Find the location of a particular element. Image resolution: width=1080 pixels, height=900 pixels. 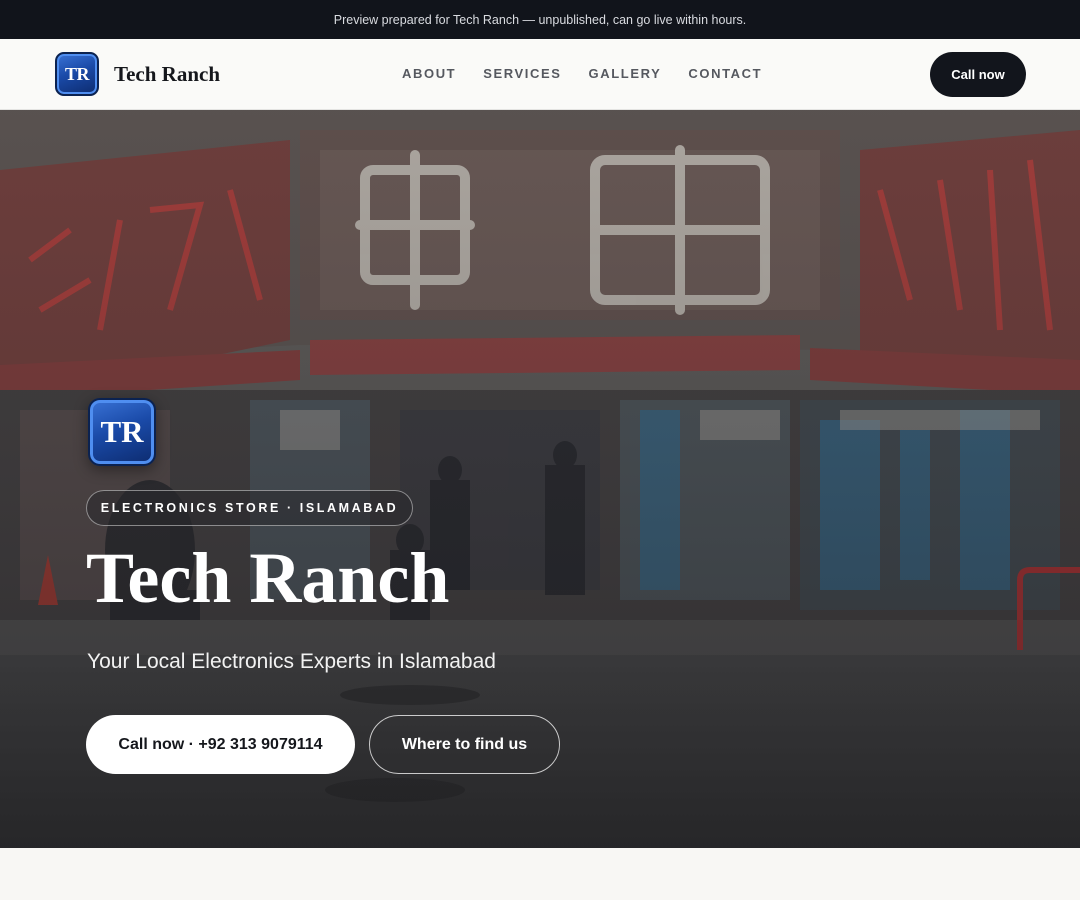

hero-logo-icon: TR is located at coordinates (122, 432).